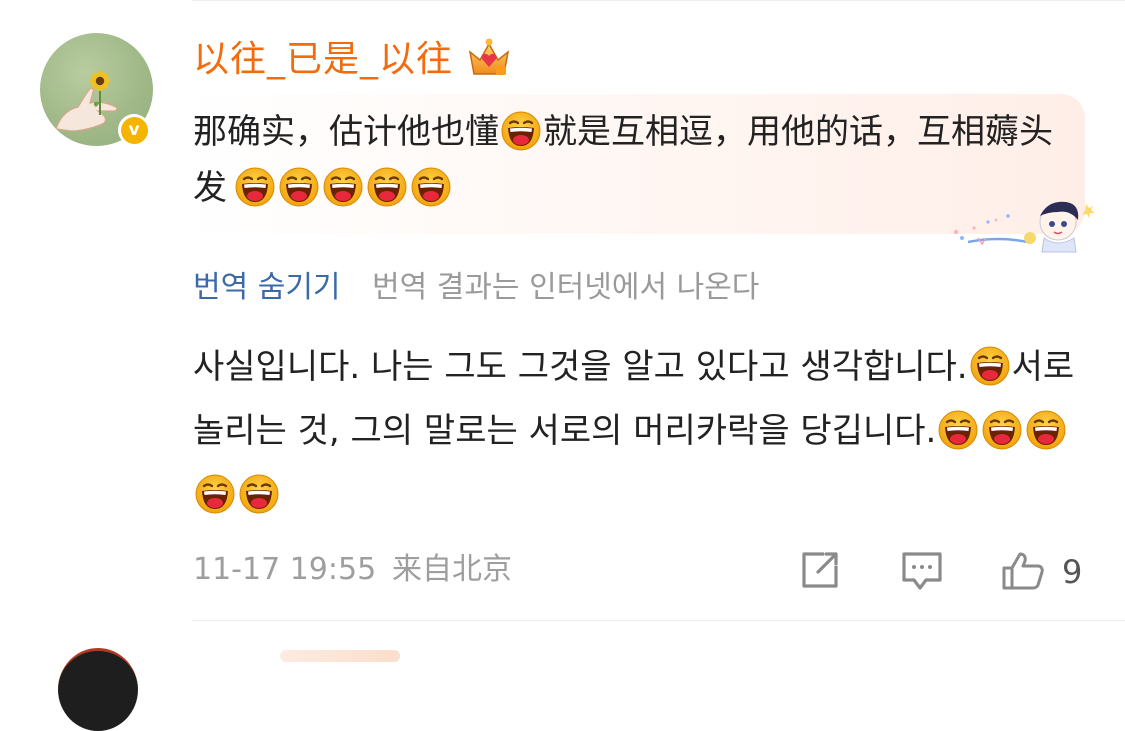  Describe the element at coordinates (452, 569) in the screenshot. I see `comment-location: 来自北京` at that location.